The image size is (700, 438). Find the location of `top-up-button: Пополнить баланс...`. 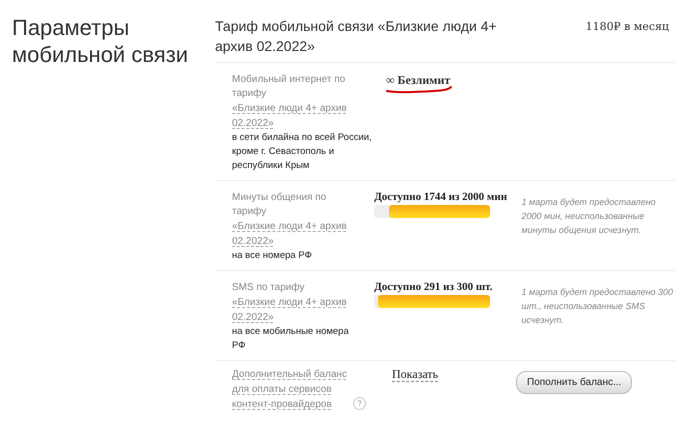

top-up-button: Пополнить баланс... is located at coordinates (574, 382).